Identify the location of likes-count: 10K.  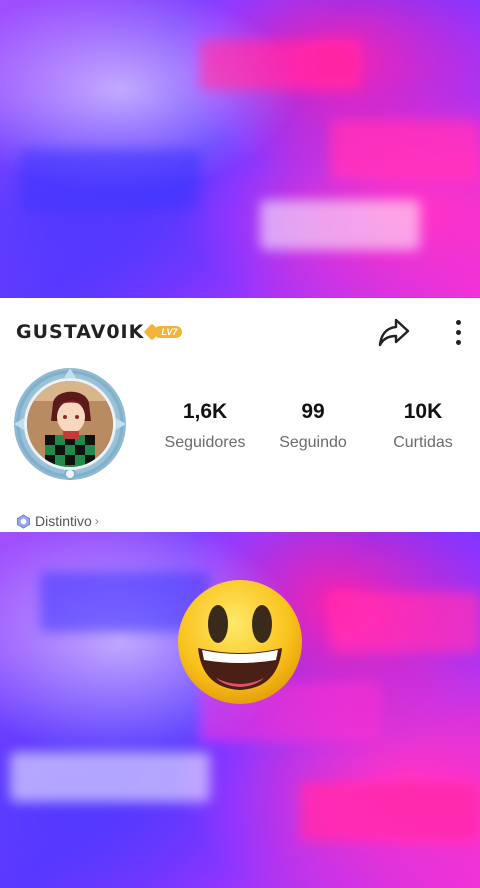
(423, 411).